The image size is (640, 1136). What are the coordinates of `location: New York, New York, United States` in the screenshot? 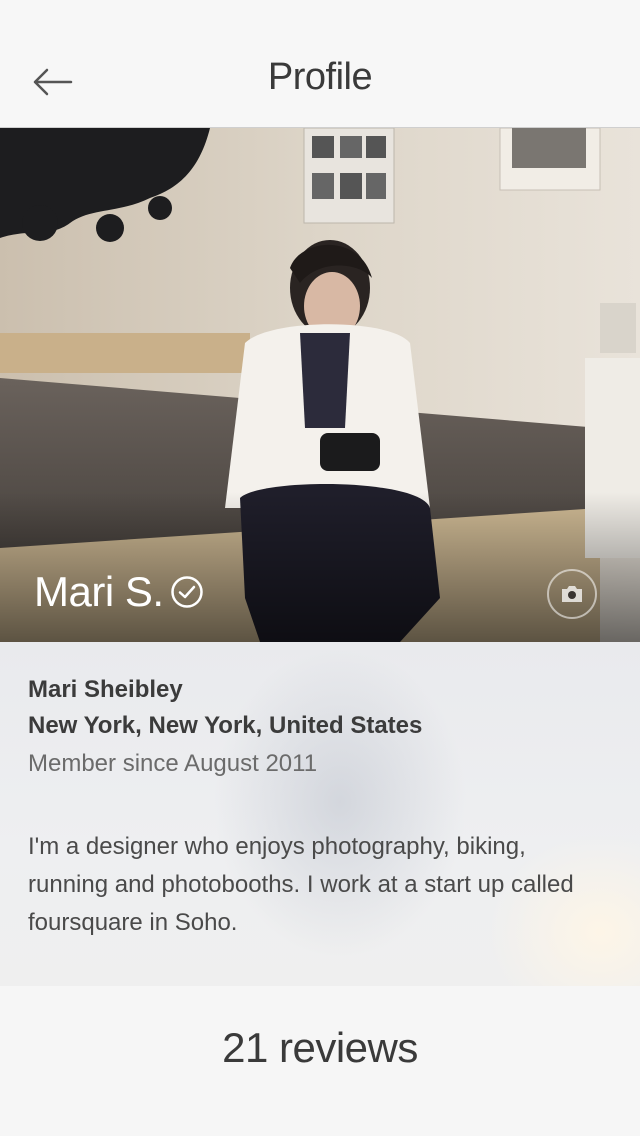 It's located at (225, 725).